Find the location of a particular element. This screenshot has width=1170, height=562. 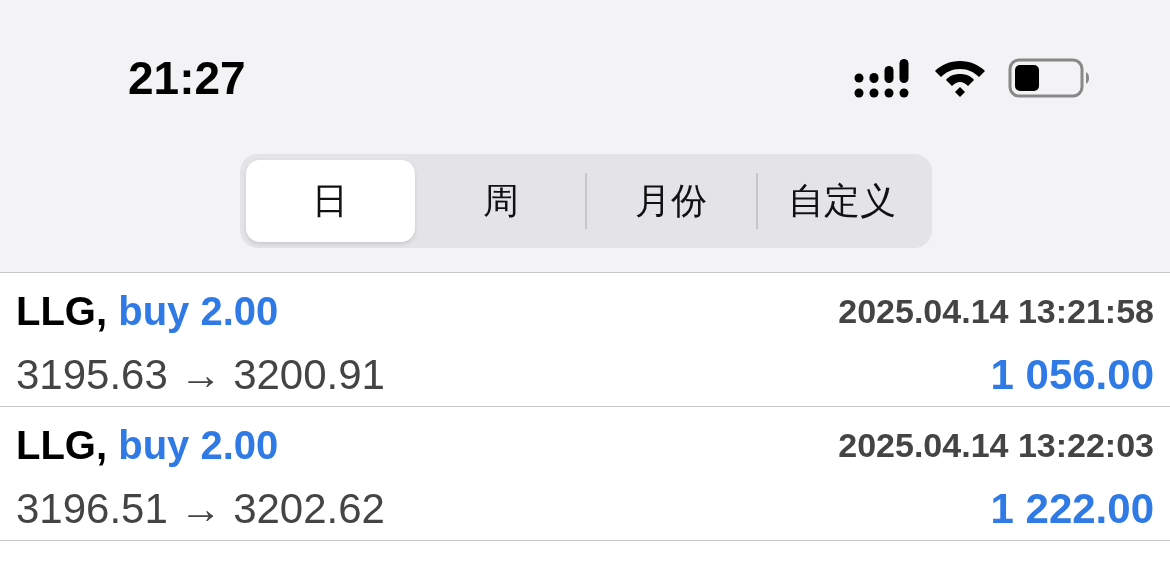

price-change: 3195.63 → 3200.91 is located at coordinates (200, 375).